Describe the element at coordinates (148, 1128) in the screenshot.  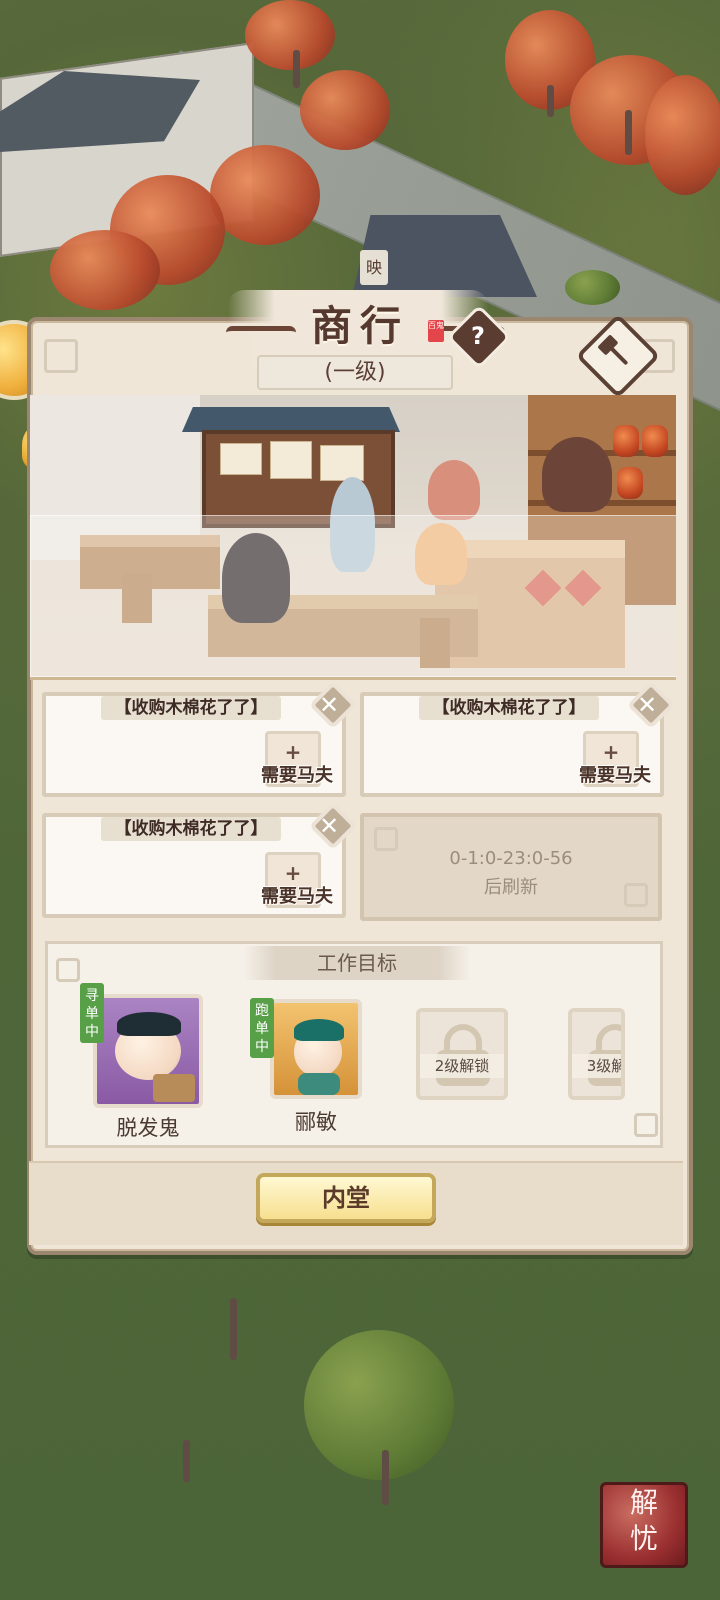
I see `worker-name: 脱发鬼` at that location.